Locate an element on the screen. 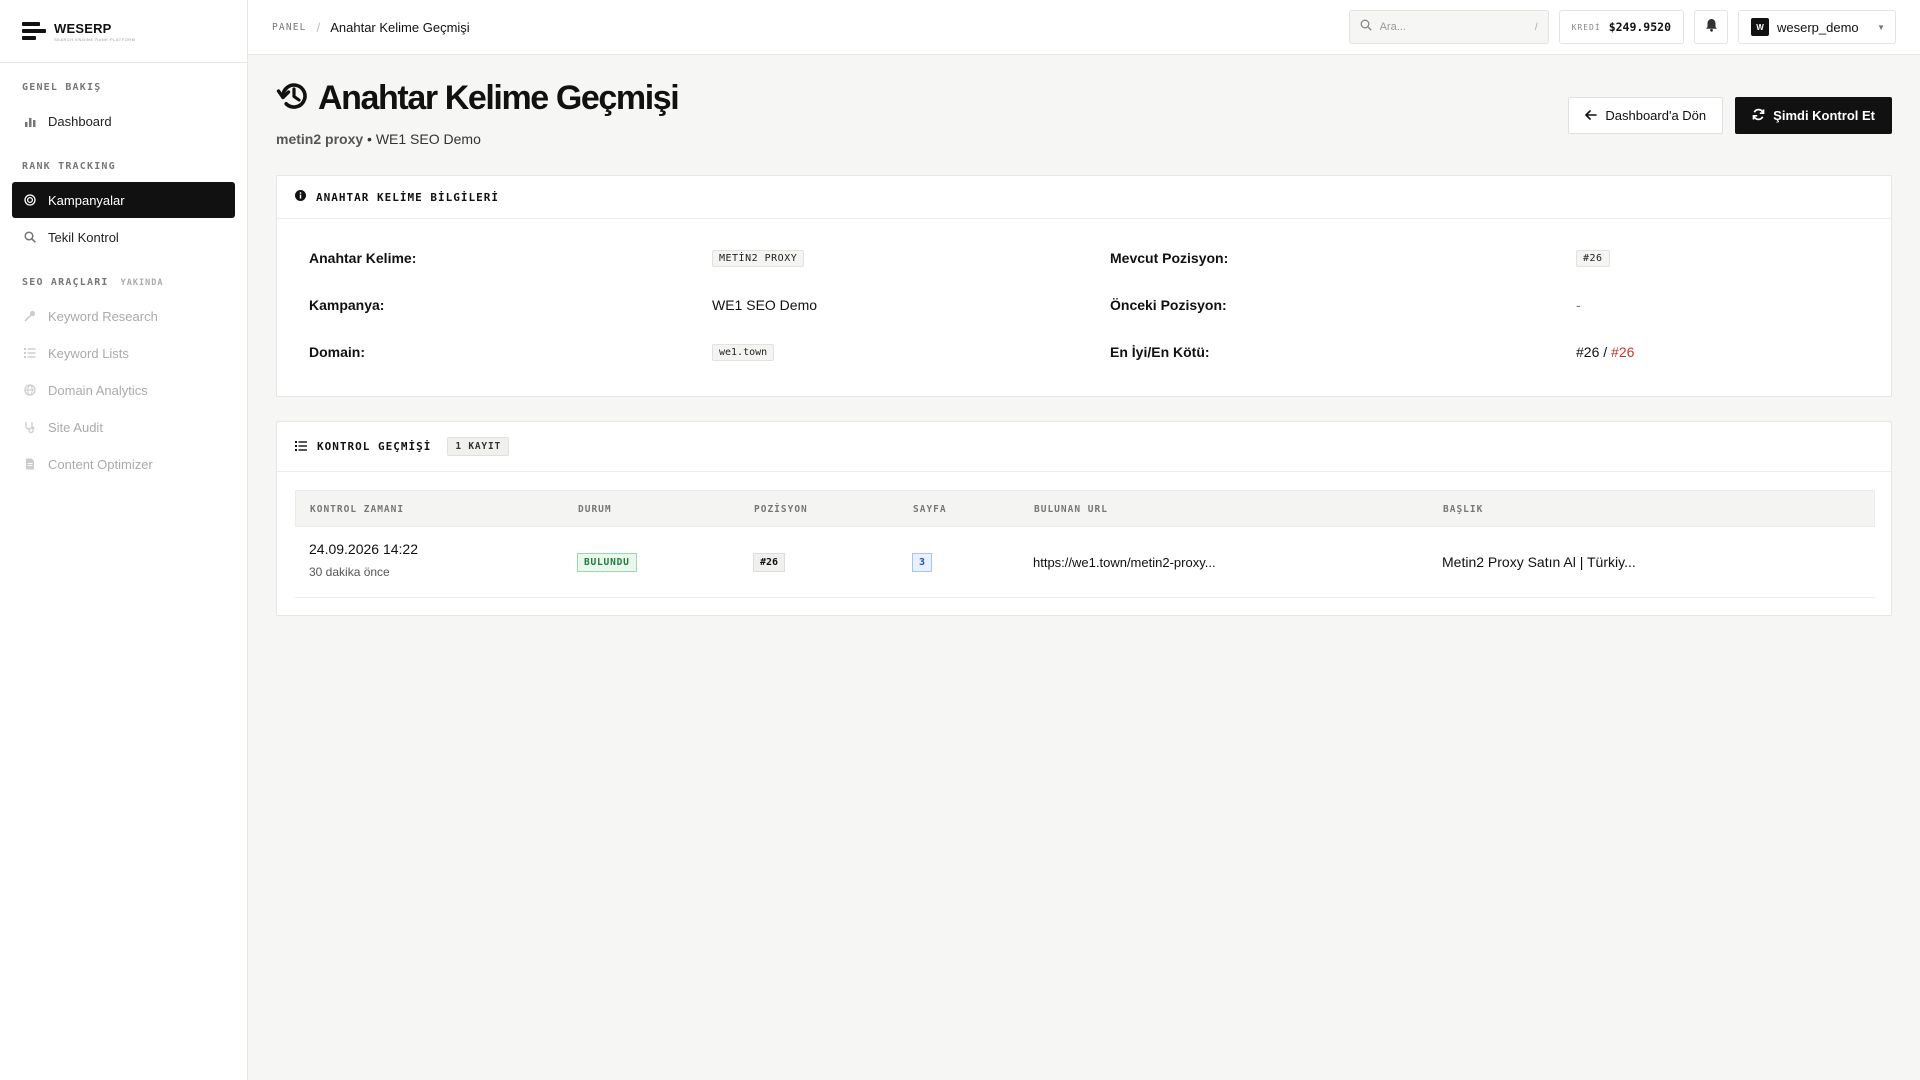  sidebar-item-content-optimizer: Content Optimizer is located at coordinates (123, 464).